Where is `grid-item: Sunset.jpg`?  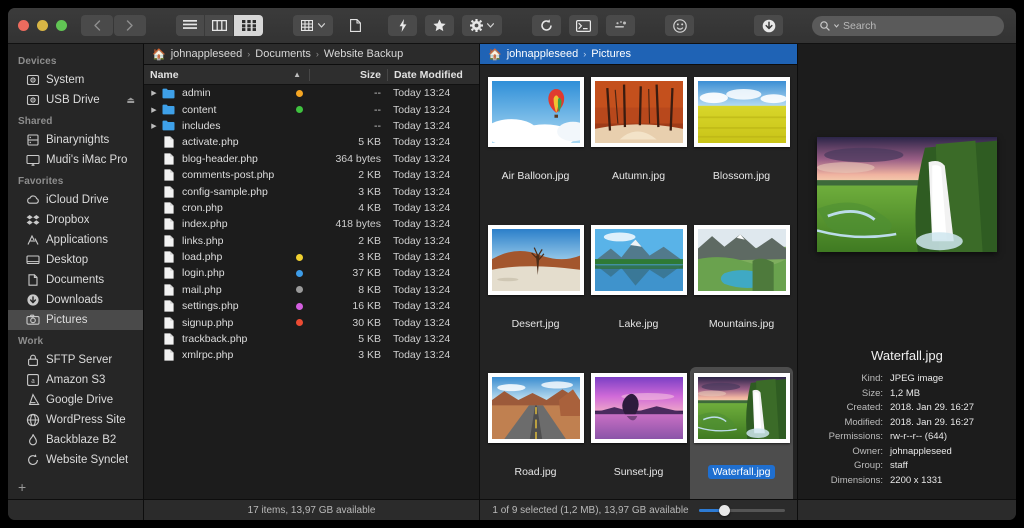
grid-item: Sunset.jpg is located at coordinates (638, 433).